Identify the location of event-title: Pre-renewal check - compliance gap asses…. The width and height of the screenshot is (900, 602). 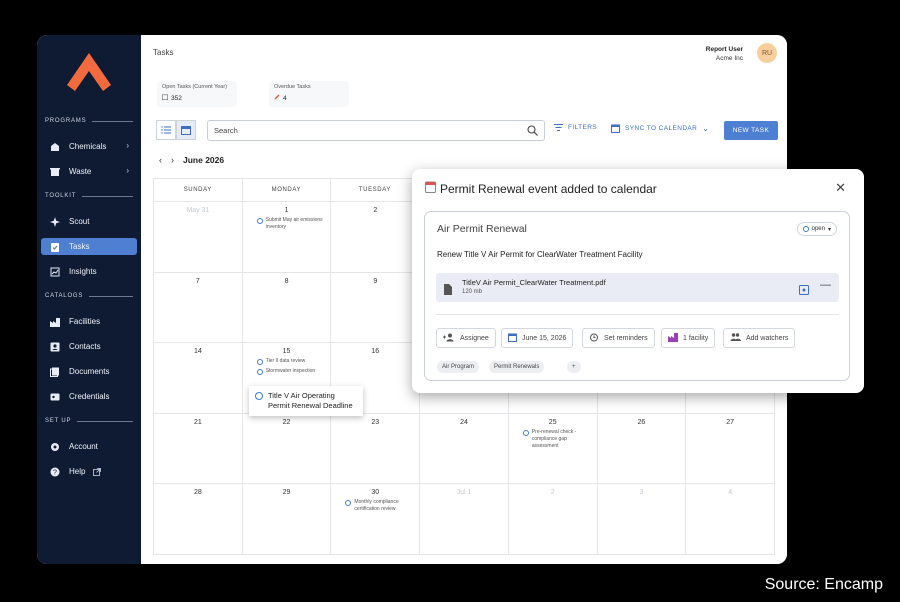
(554, 438).